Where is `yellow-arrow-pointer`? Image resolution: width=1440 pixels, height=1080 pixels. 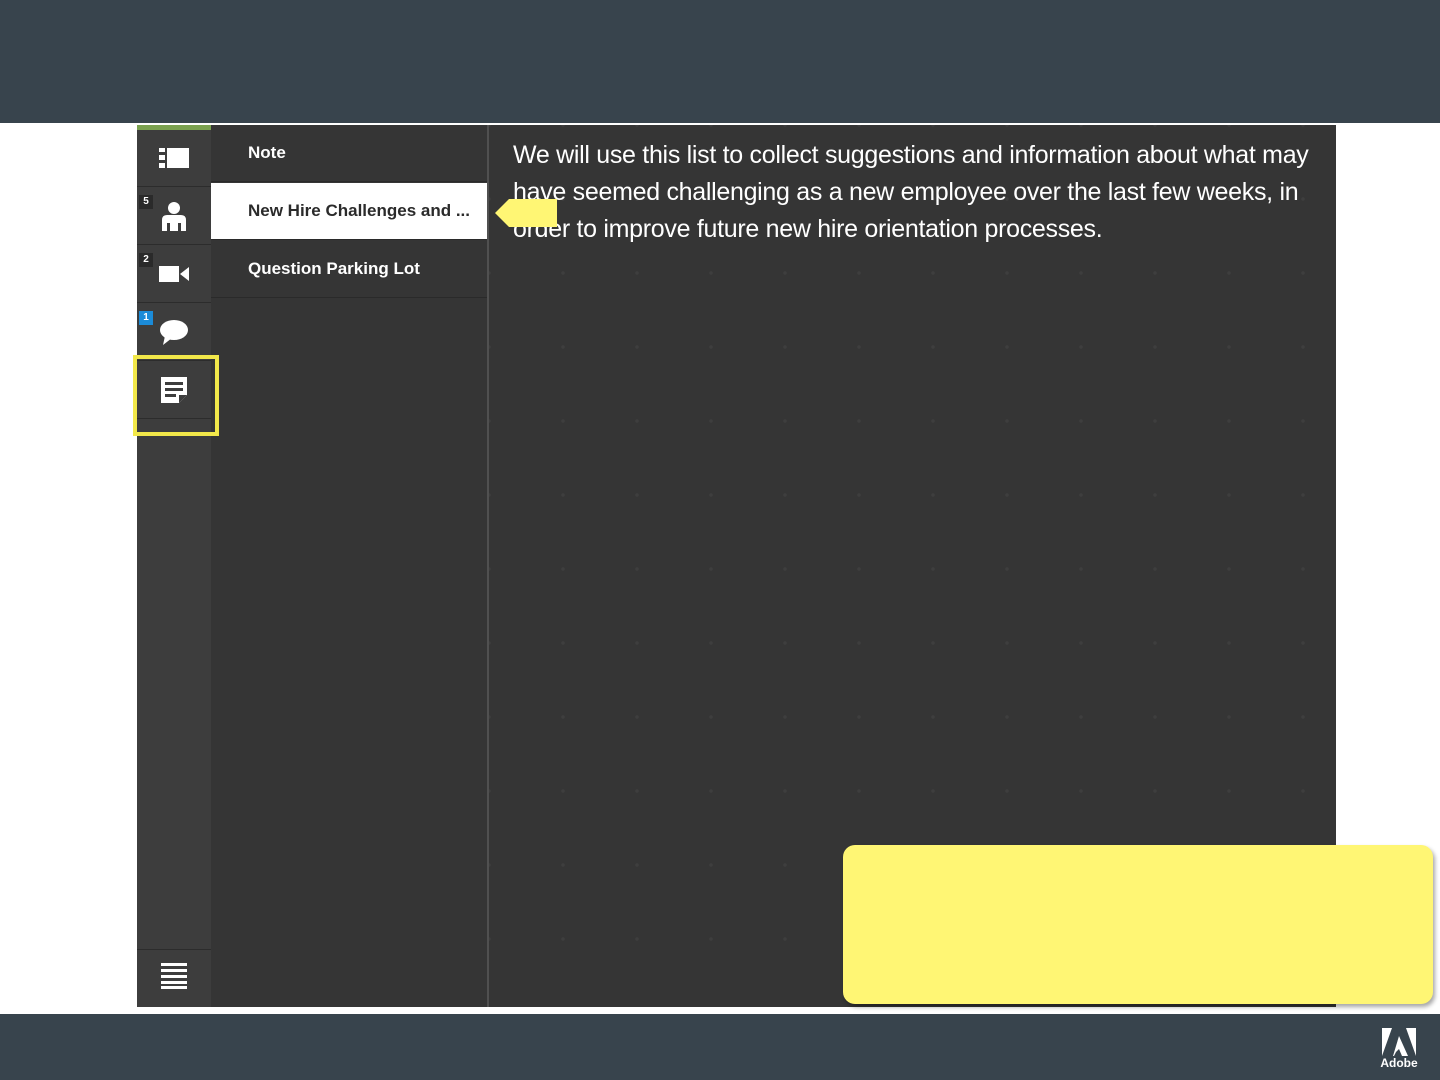 yellow-arrow-pointer is located at coordinates (526, 213).